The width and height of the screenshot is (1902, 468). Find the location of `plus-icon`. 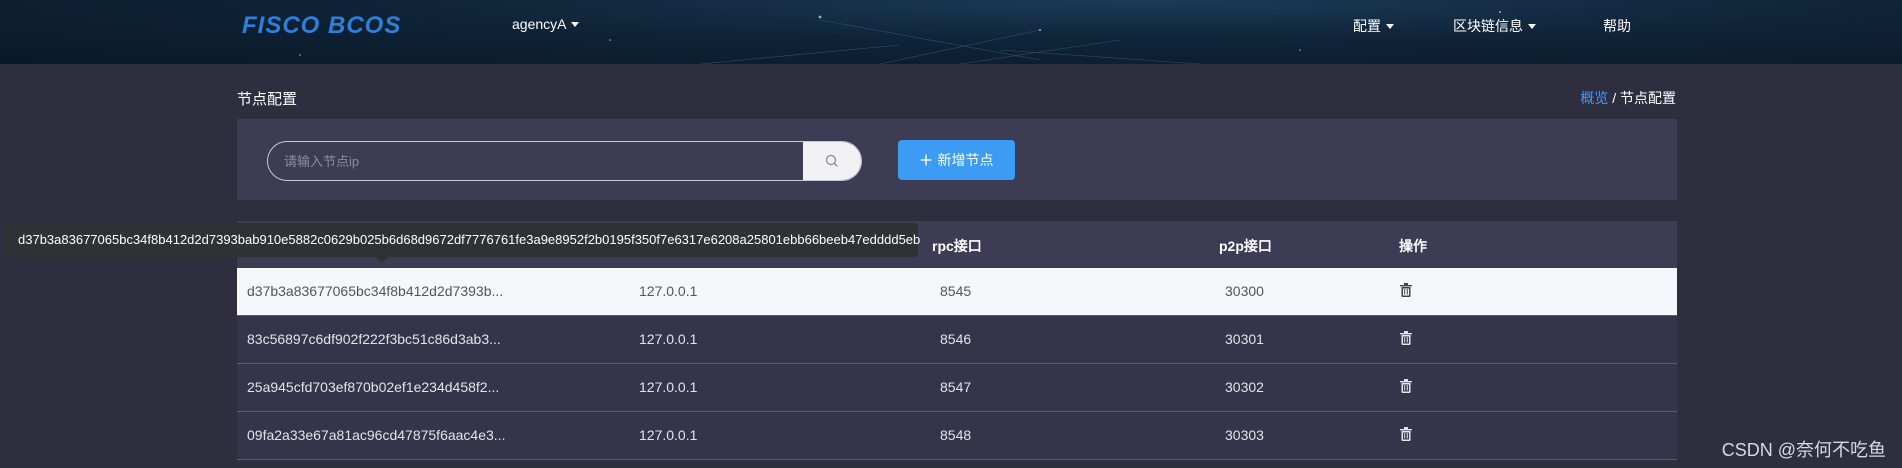

plus-icon is located at coordinates (925, 160).